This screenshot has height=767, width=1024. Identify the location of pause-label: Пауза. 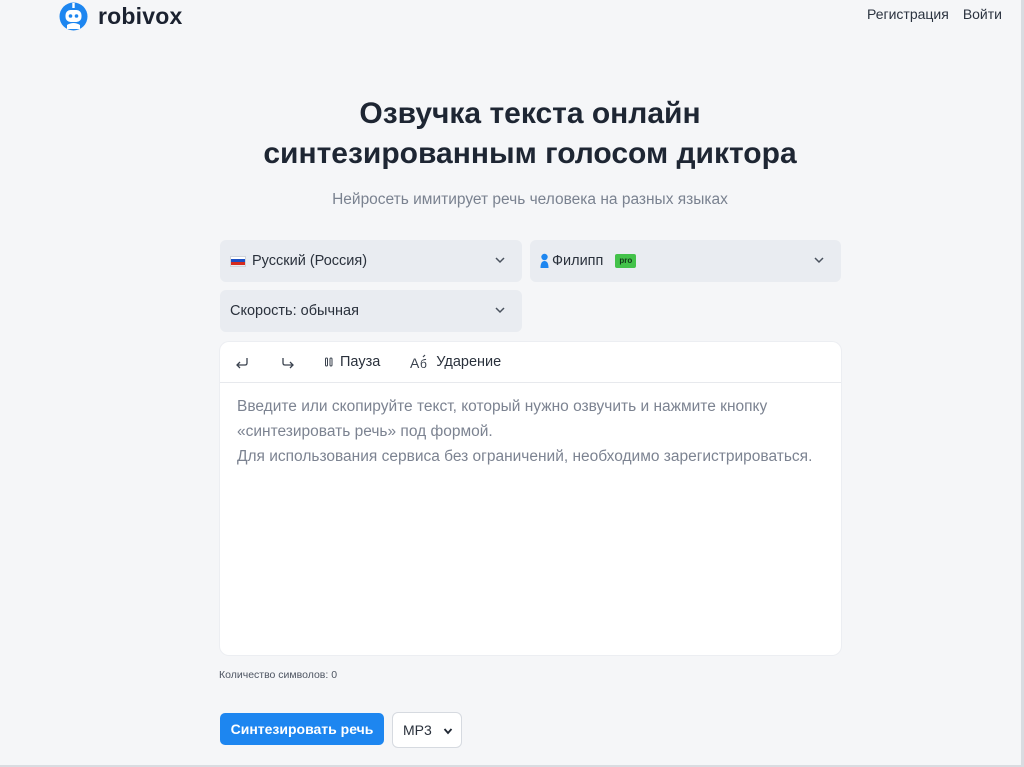
(360, 362).